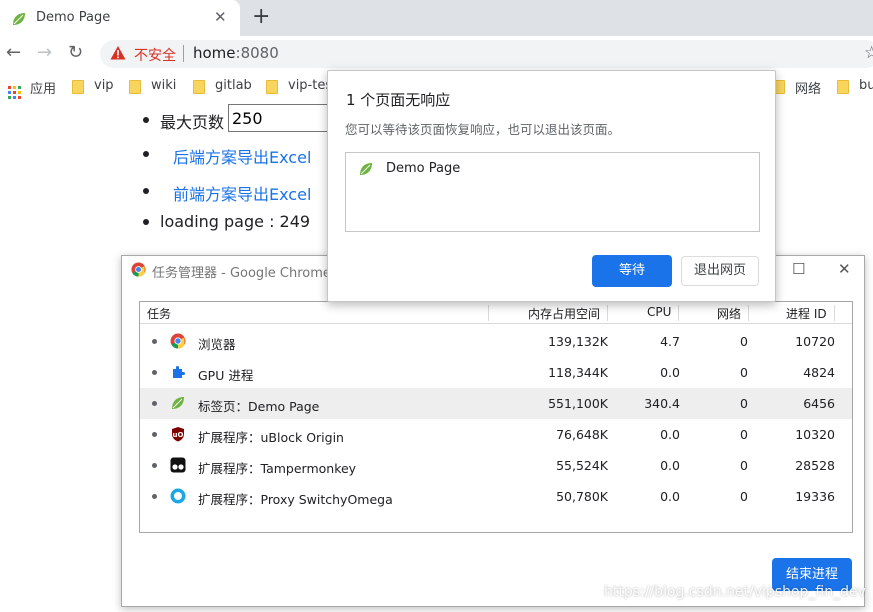  Describe the element at coordinates (798, 269) in the screenshot. I see `maximize-icon: ☐` at that location.